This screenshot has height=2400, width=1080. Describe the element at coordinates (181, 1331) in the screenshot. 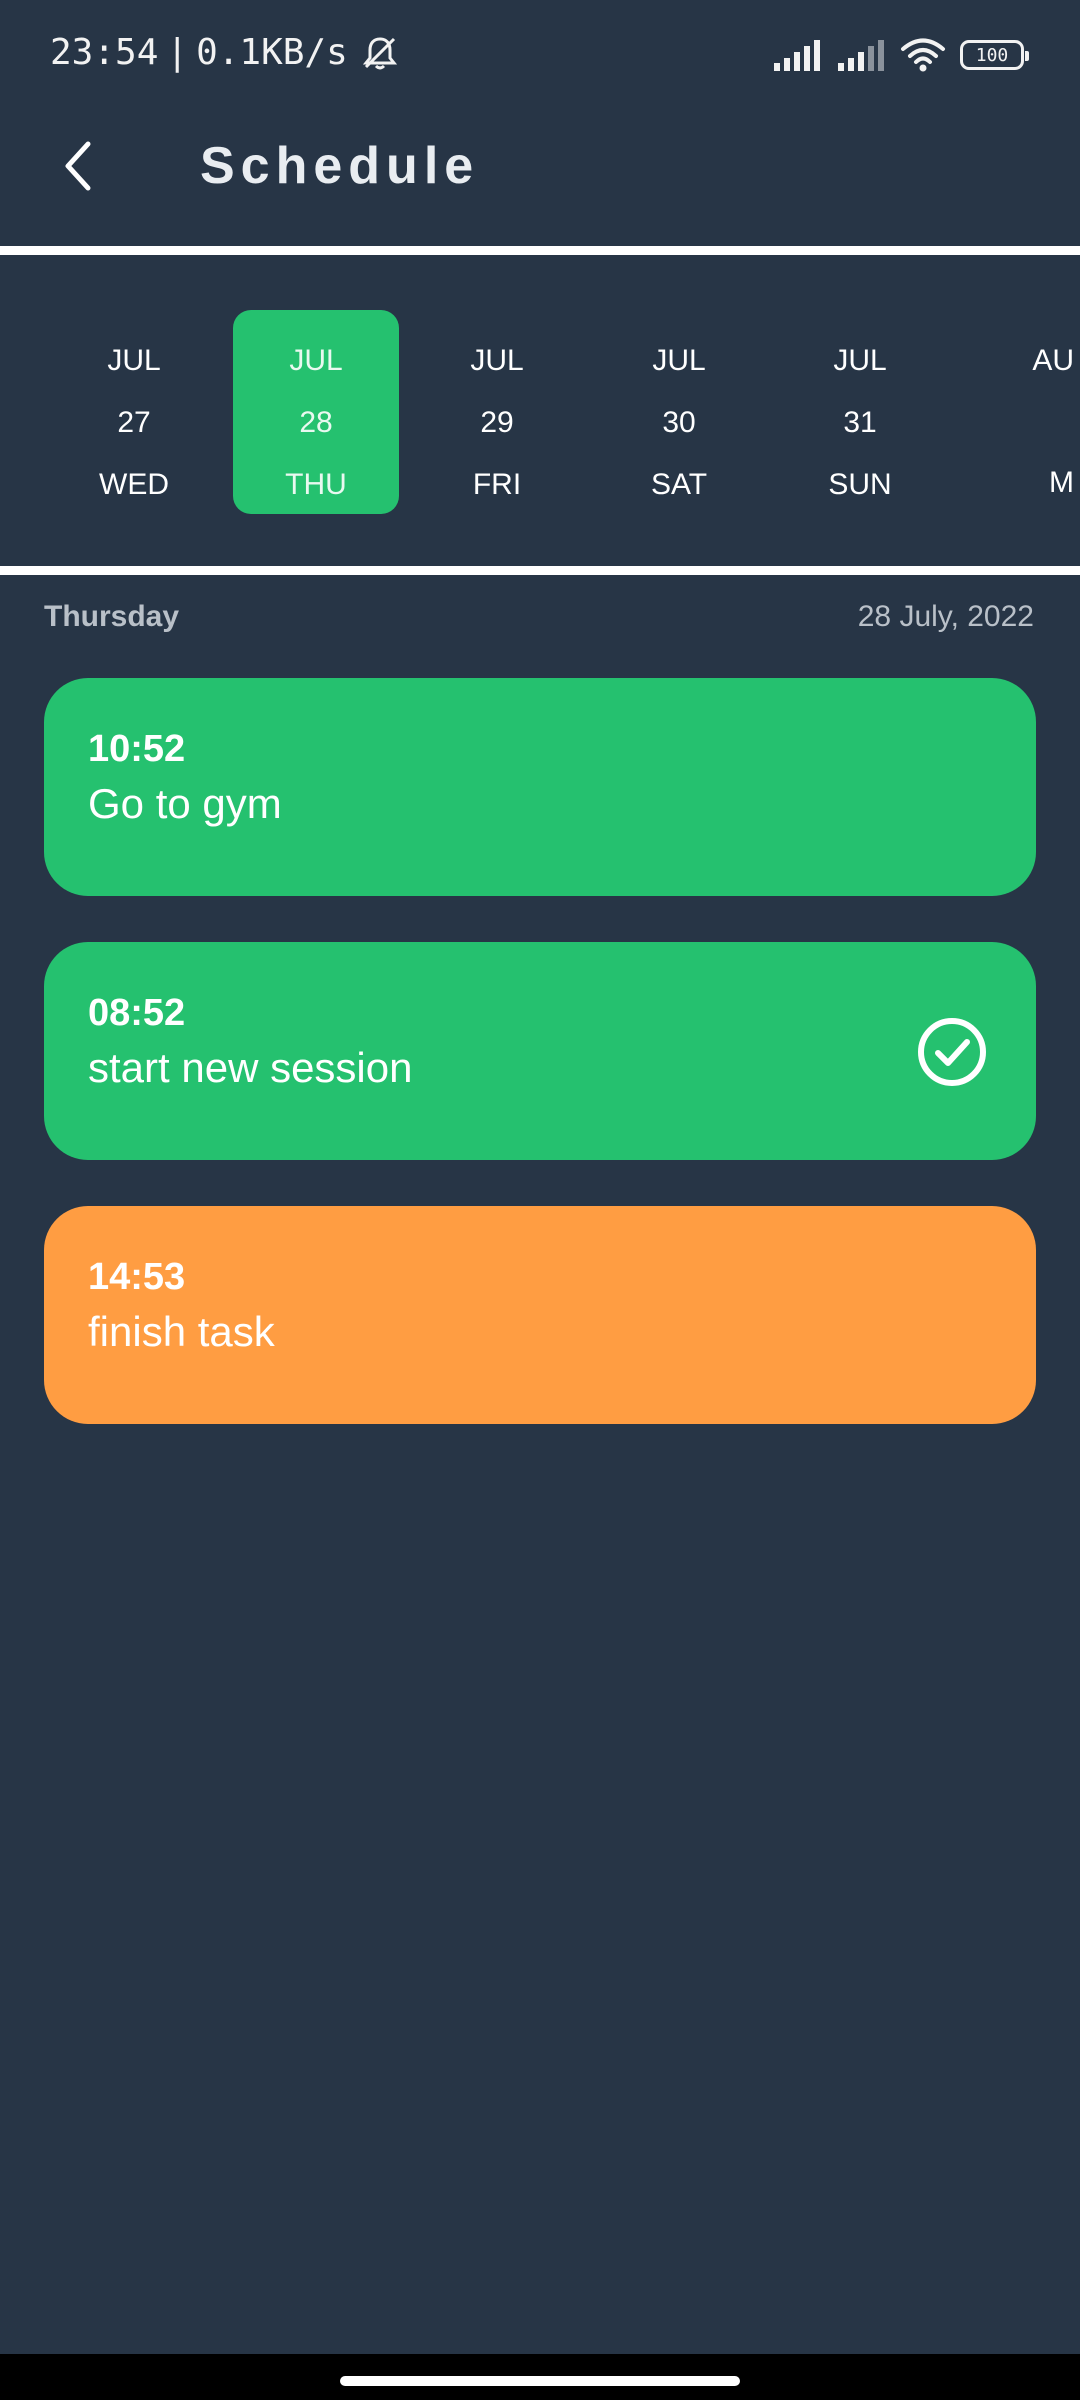

I see `task-title: finish task` at that location.